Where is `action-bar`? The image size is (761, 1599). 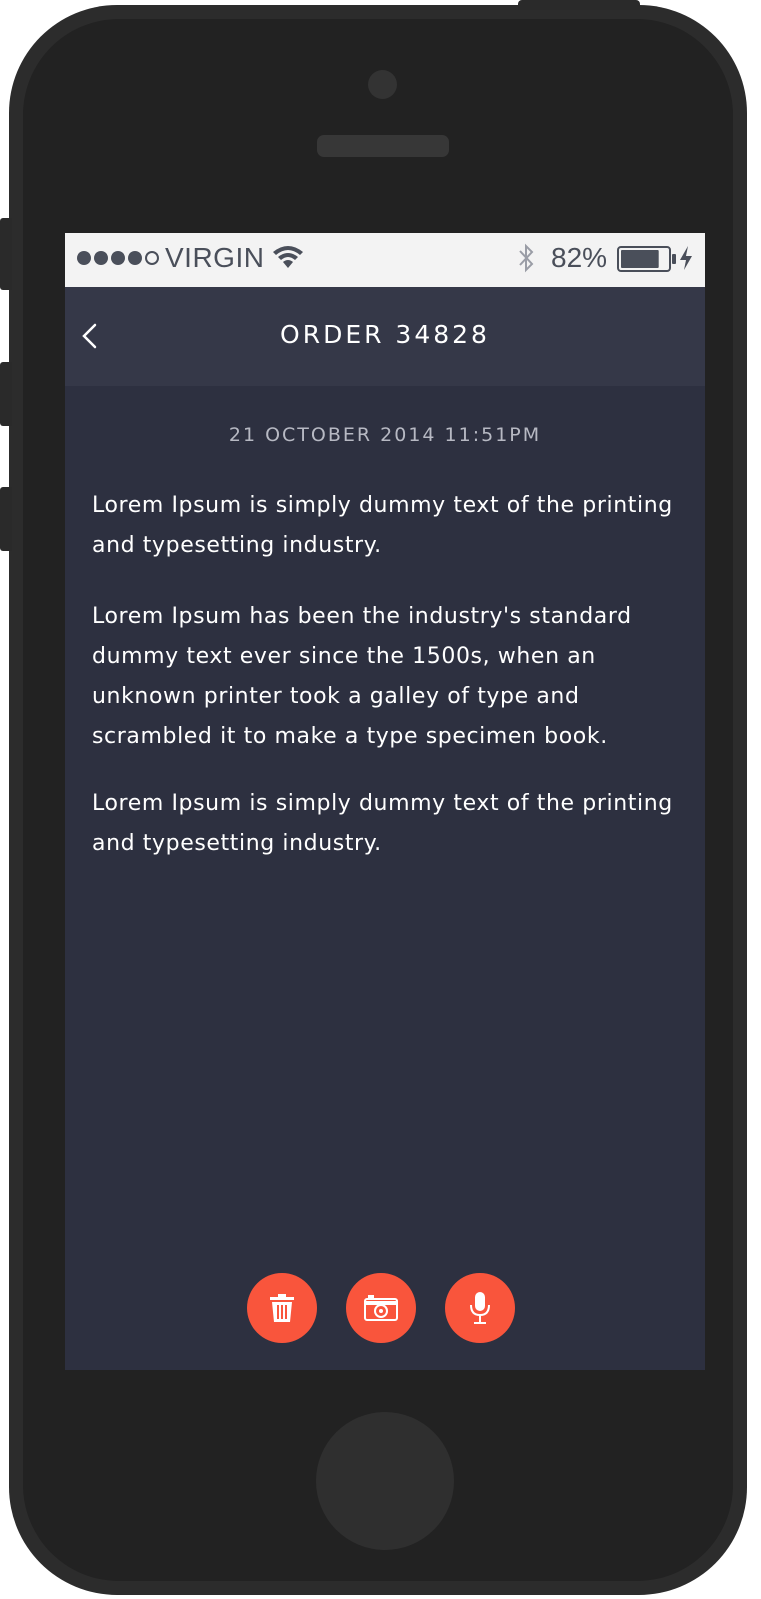 action-bar is located at coordinates (385, 1308).